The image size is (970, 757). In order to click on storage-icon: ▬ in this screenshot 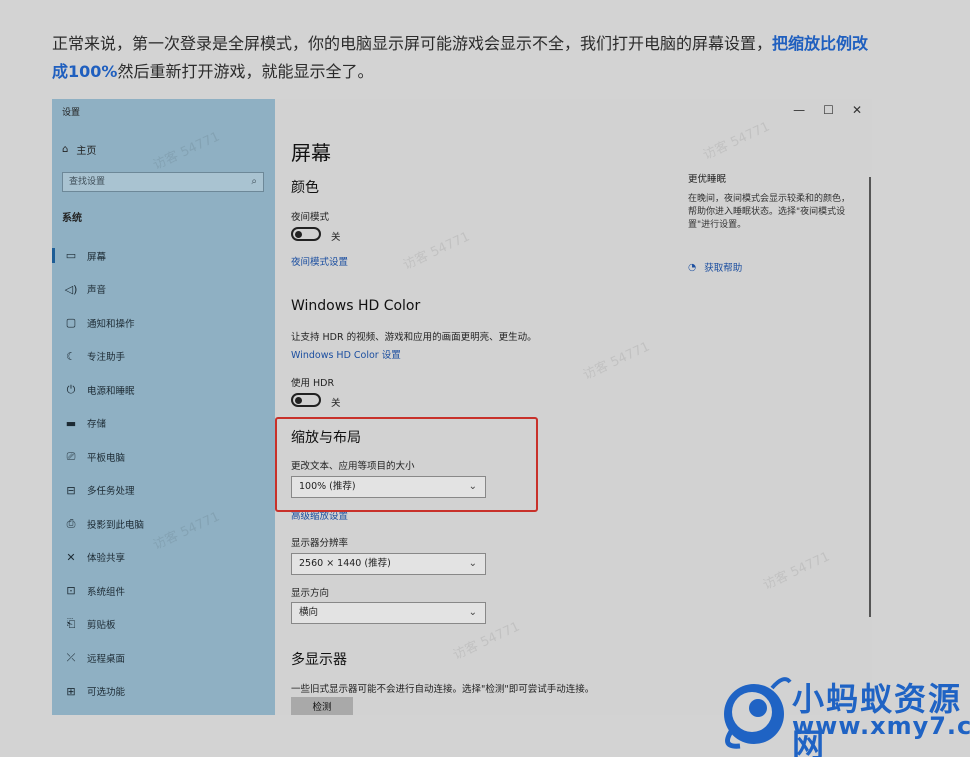, I will do `click(71, 423)`.